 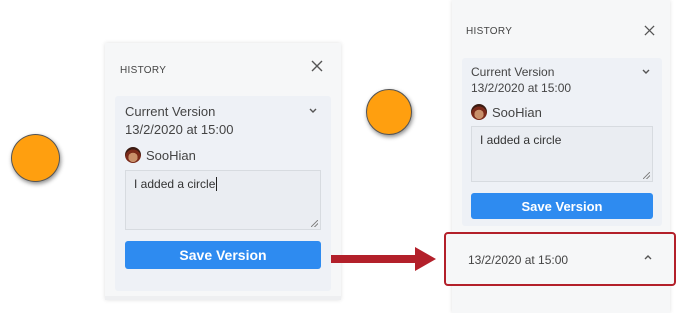 I want to click on history-version-item: 13/2/2020 at 15:00, so click(x=560, y=259).